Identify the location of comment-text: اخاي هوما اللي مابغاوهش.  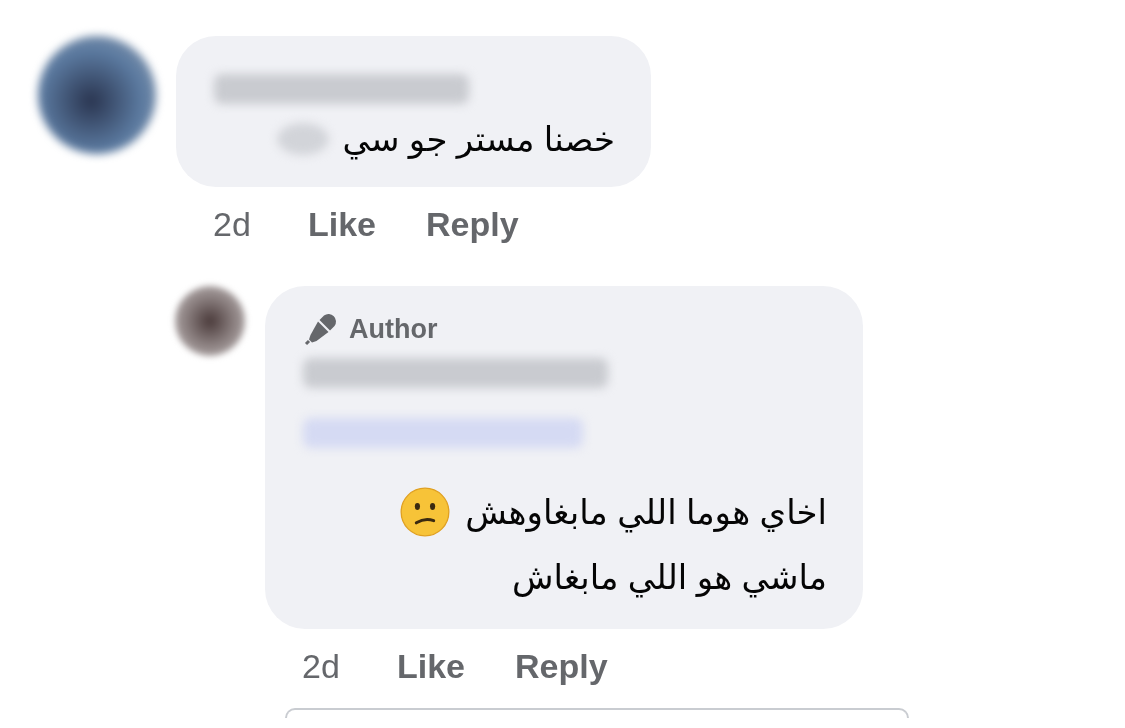
(646, 513).